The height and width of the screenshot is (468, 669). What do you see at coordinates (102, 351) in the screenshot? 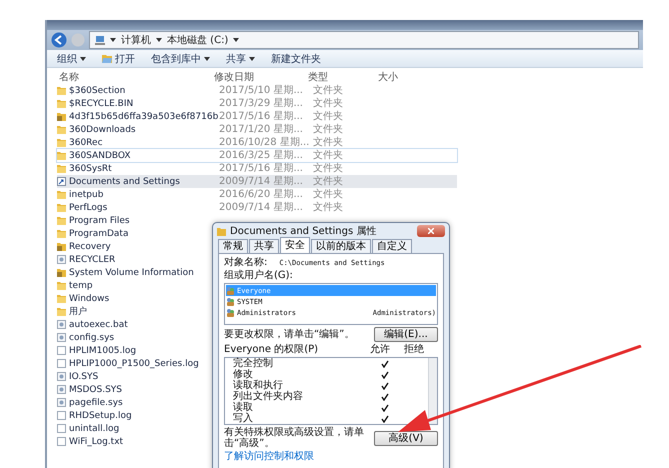
I see `file-name: HPLIM1005.log` at bounding box center [102, 351].